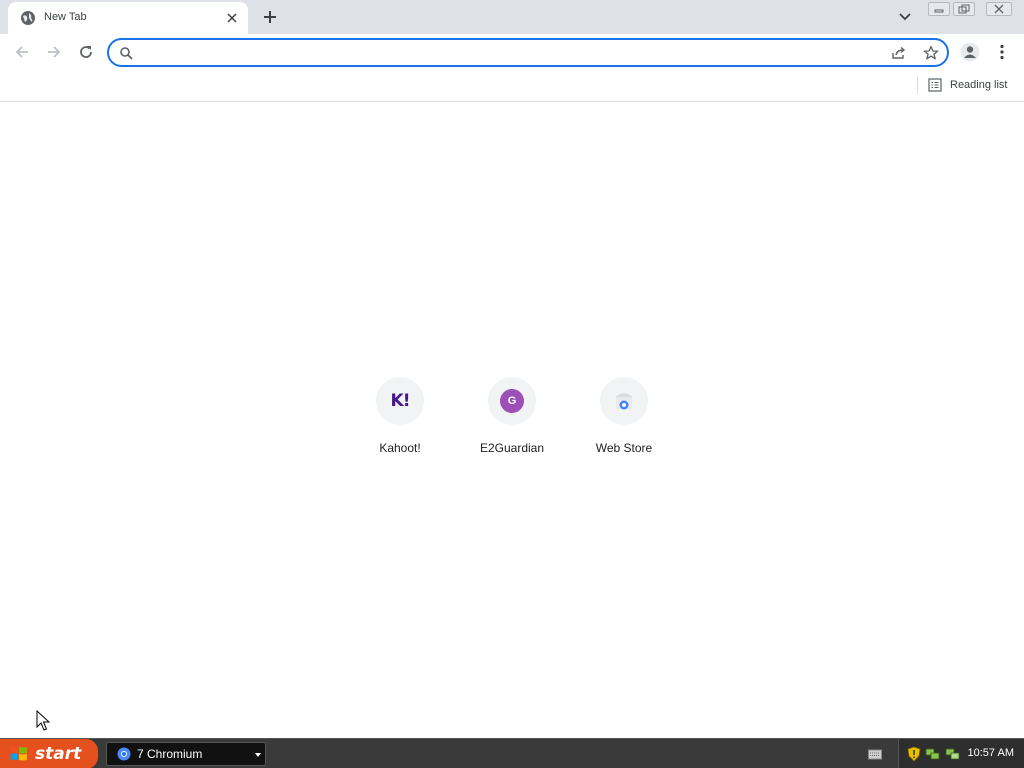 The image size is (1024, 768). Describe the element at coordinates (512, 753) in the screenshot. I see `taskbar: start 7 Chromium 10:57 AM` at that location.